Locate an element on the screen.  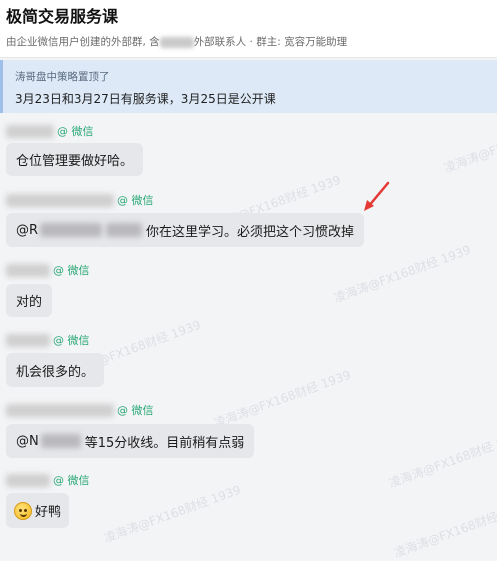
message-text: 仓位管理要做好哈。 is located at coordinates (75, 161).